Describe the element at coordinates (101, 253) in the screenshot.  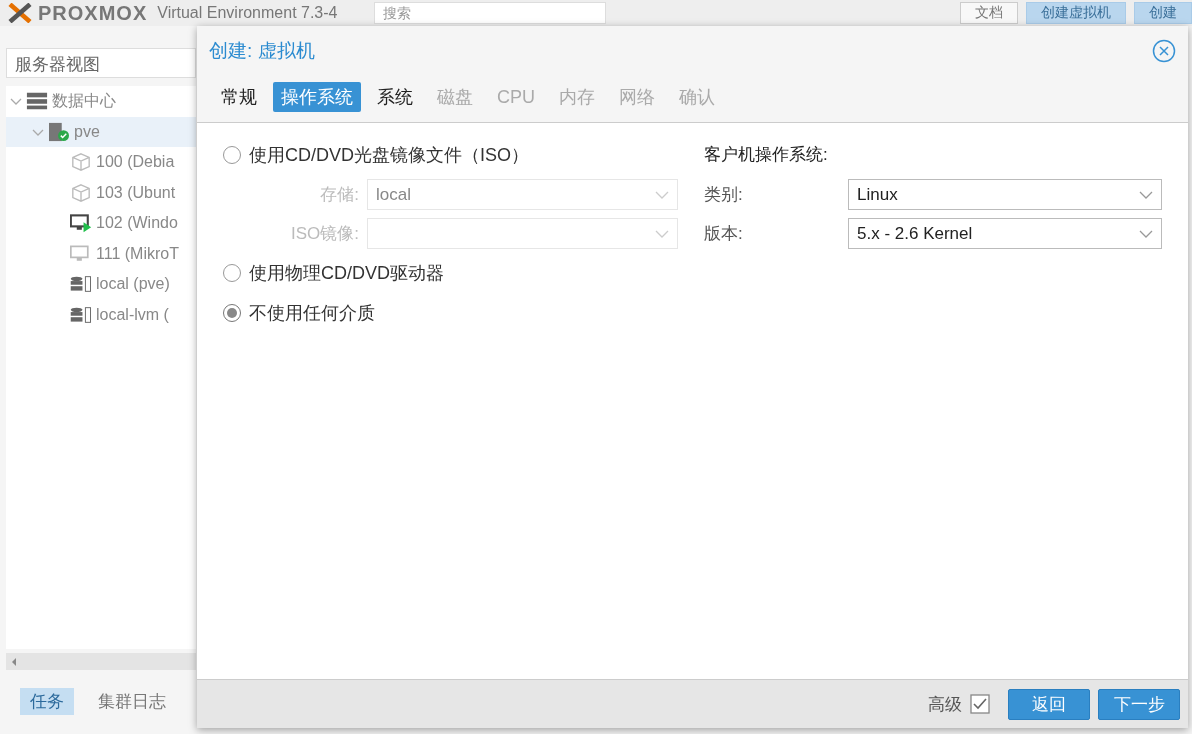
I see `tree-item: 111 (MikroT` at that location.